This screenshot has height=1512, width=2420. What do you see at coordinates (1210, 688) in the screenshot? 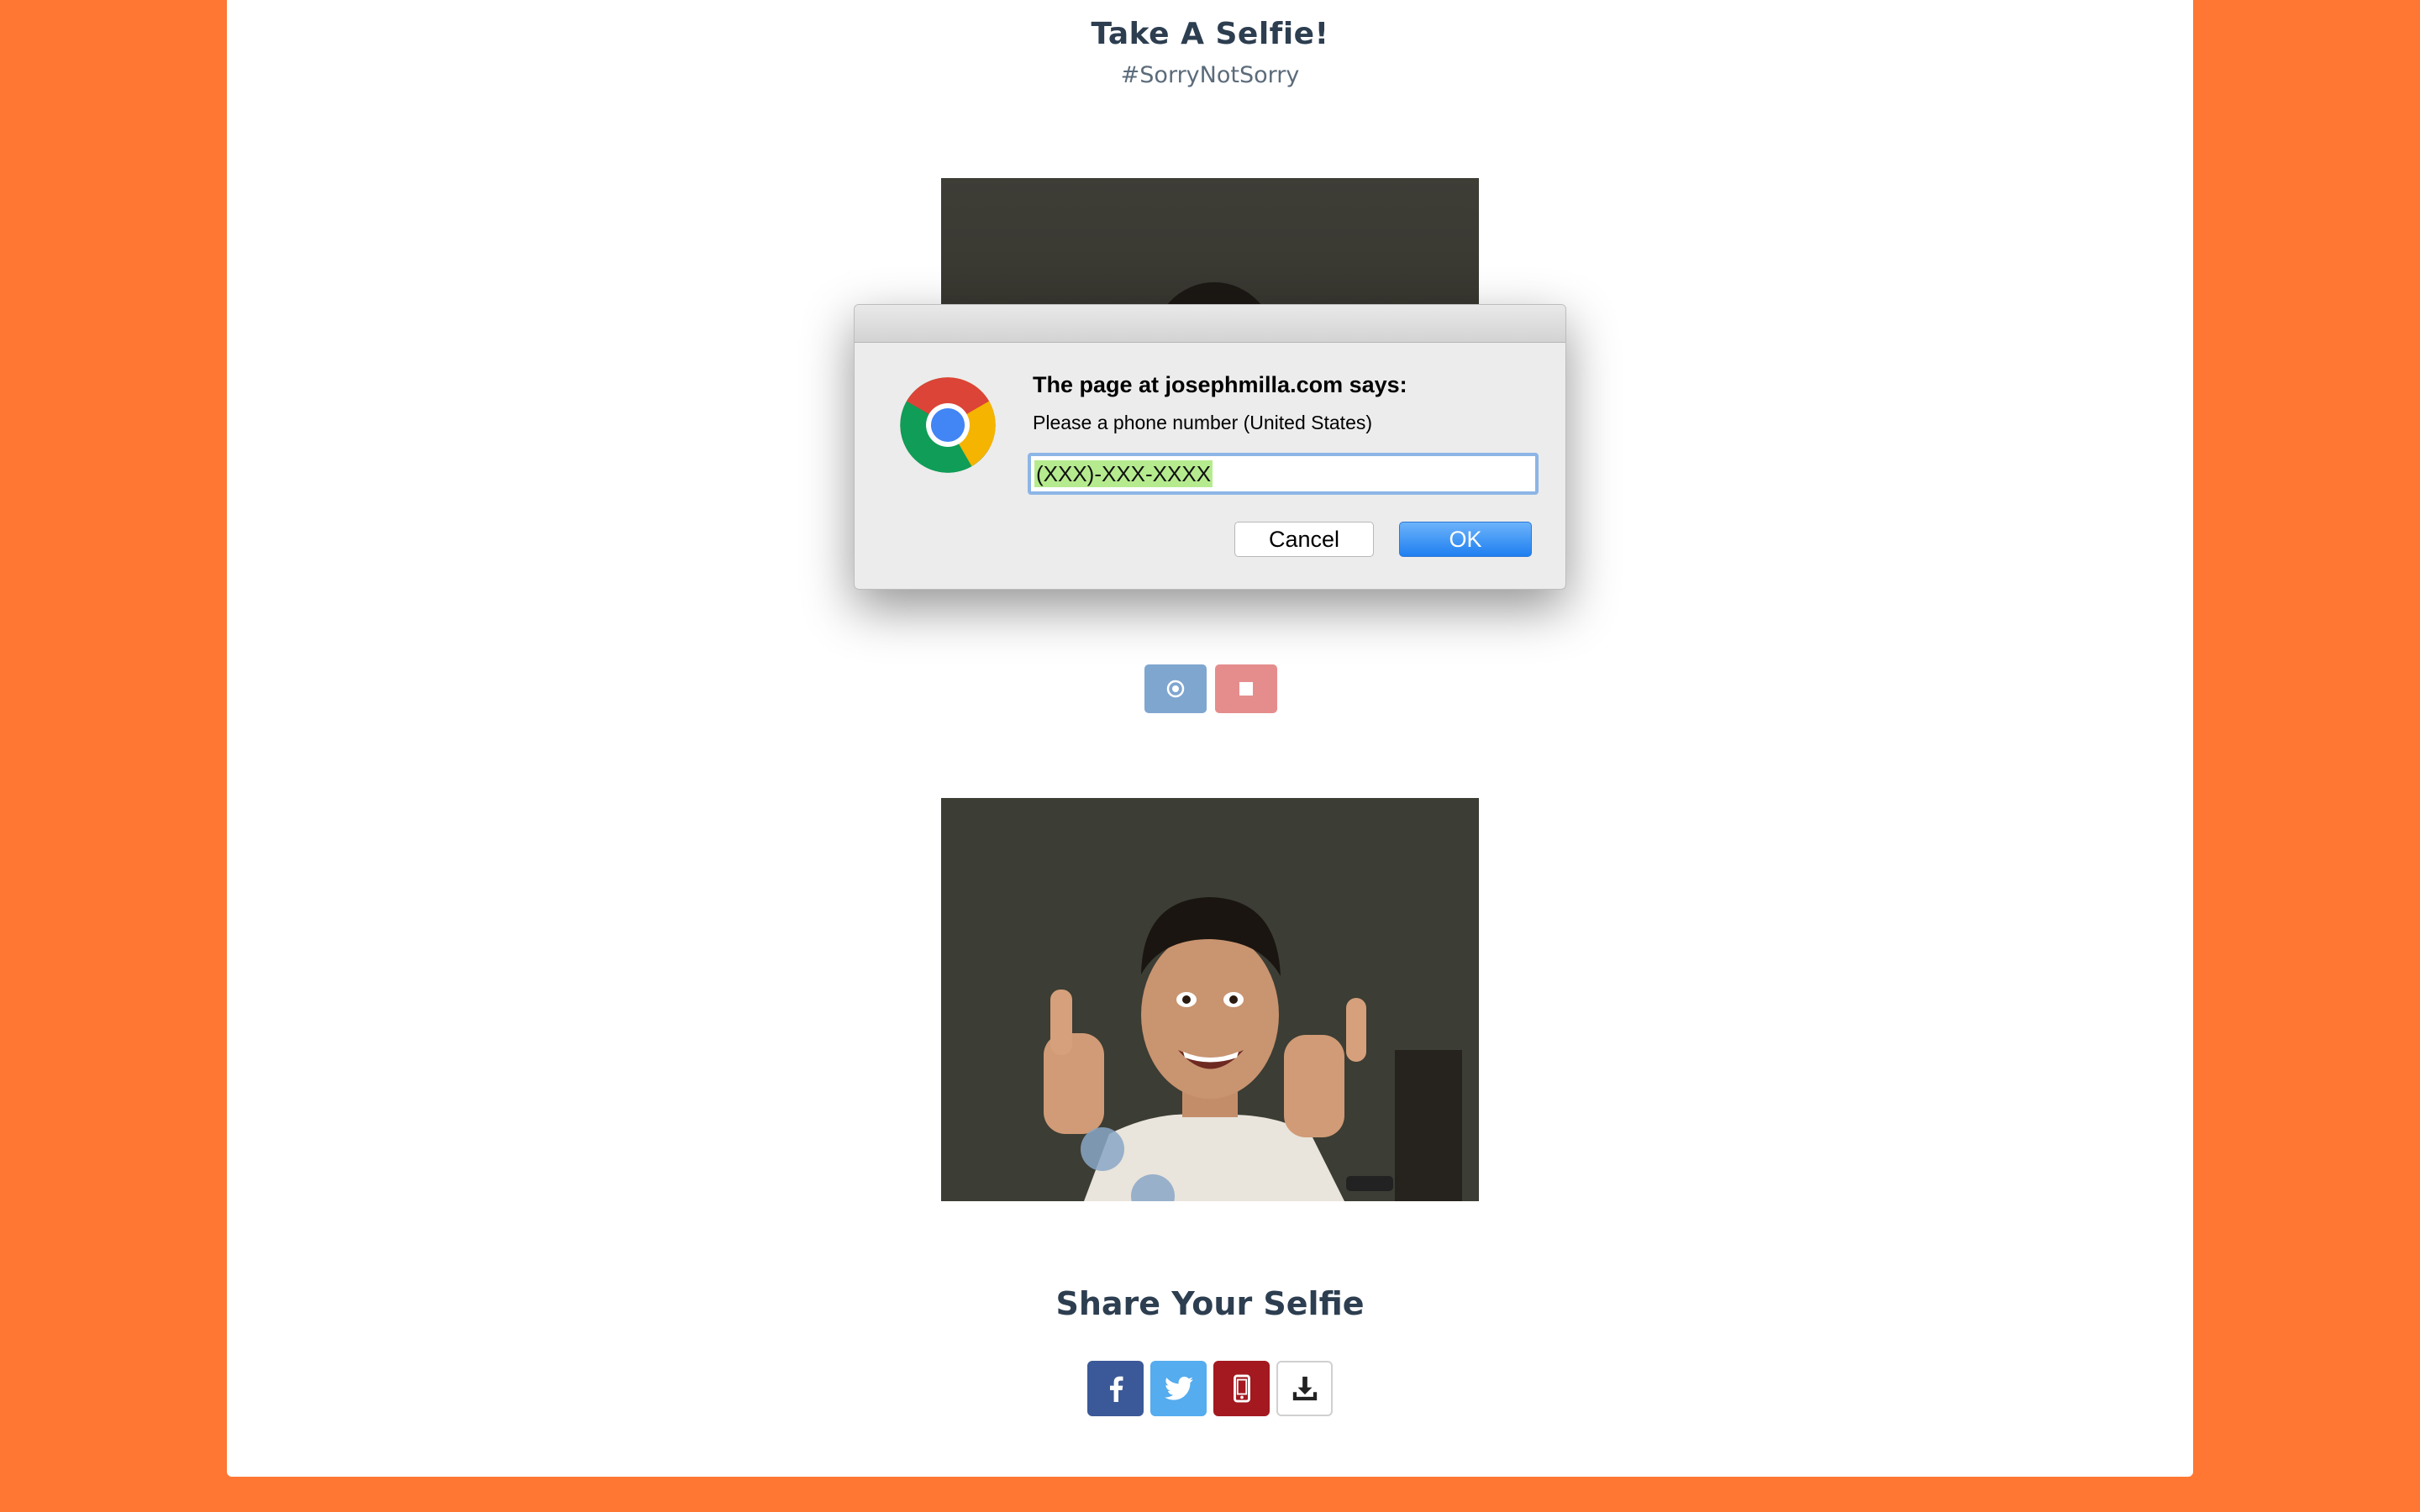
I see `capture-controls` at bounding box center [1210, 688].